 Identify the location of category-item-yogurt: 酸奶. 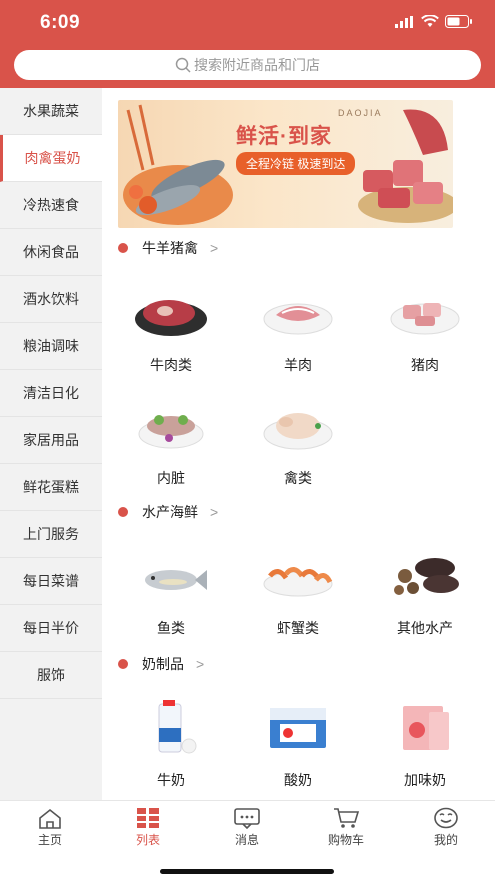
(298, 744).